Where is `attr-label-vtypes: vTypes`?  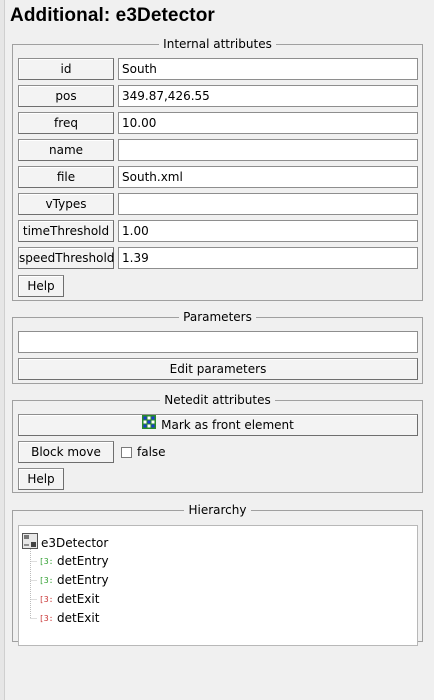 attr-label-vtypes: vTypes is located at coordinates (66, 204).